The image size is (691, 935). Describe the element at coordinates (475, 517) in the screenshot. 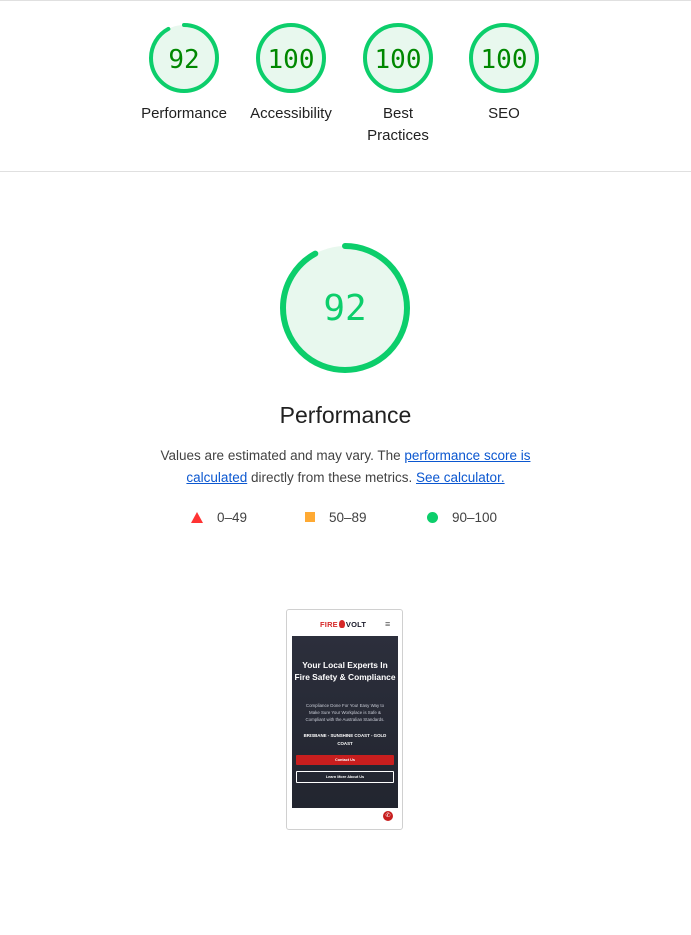

I see `legend-pass-label: 90–100` at that location.